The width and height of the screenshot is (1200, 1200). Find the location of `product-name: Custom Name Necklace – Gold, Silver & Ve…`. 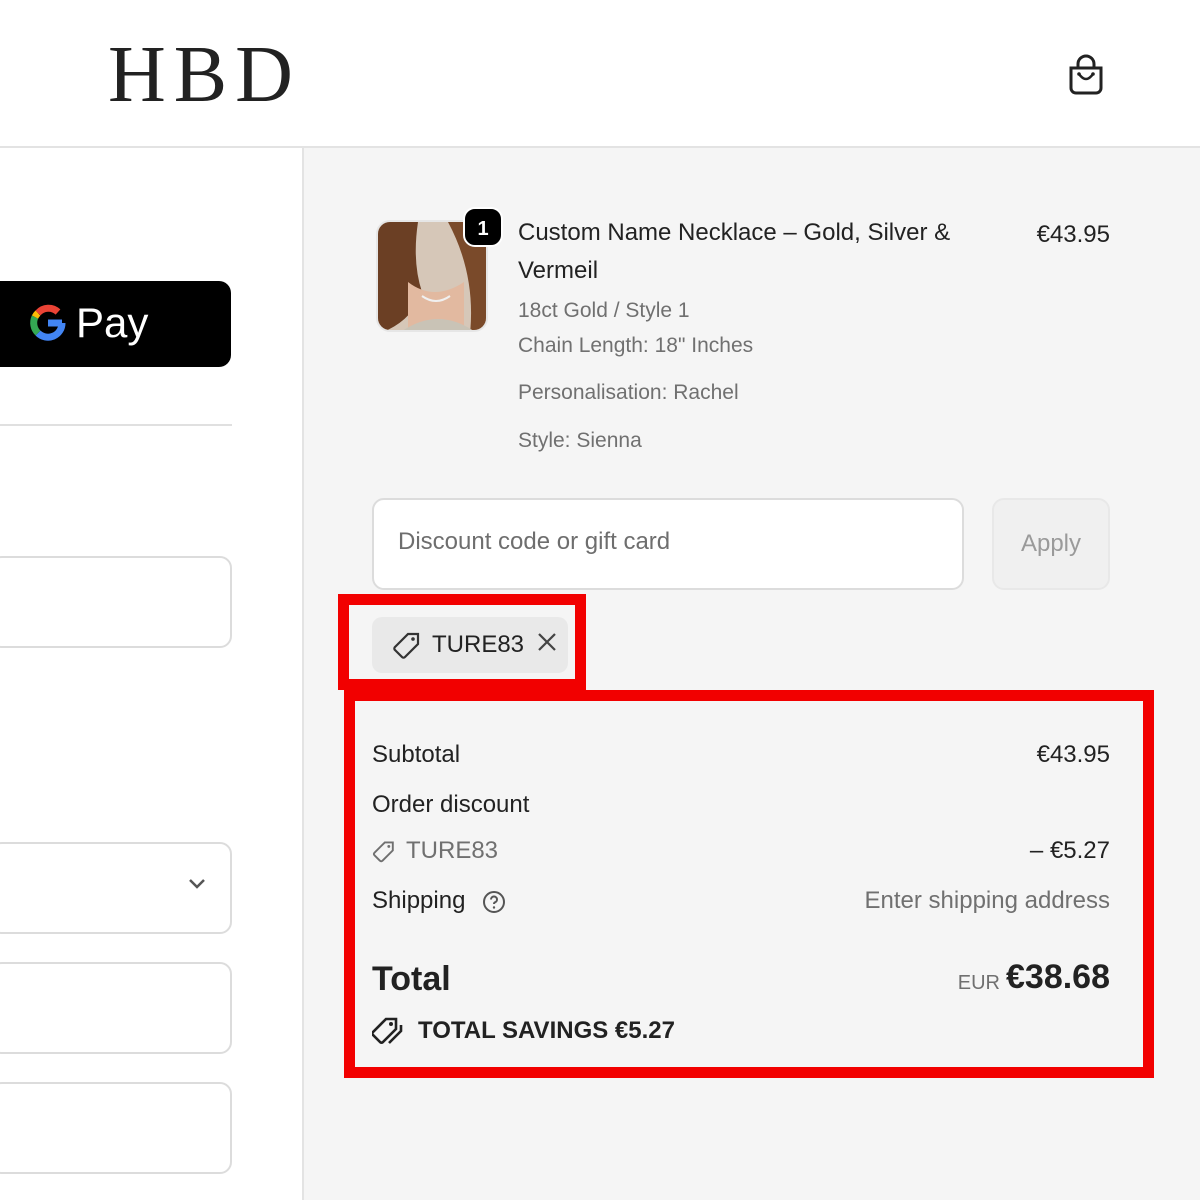

product-name: Custom Name Necklace – Gold, Silver & Ve… is located at coordinates (734, 251).